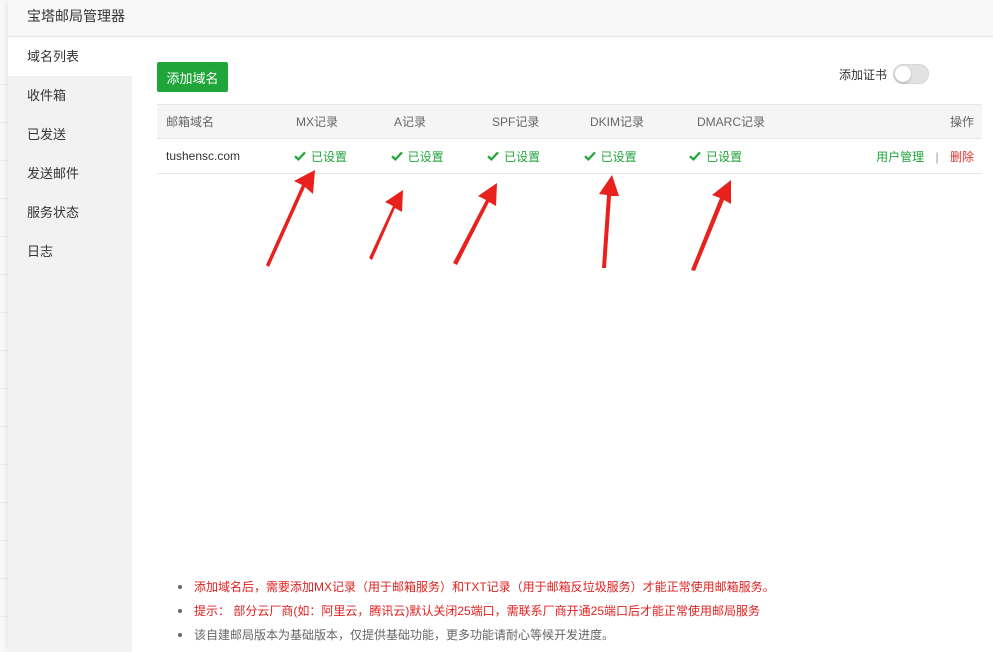 The image size is (993, 652). I want to click on sidebar-item-sent: 已发送, so click(70, 134).